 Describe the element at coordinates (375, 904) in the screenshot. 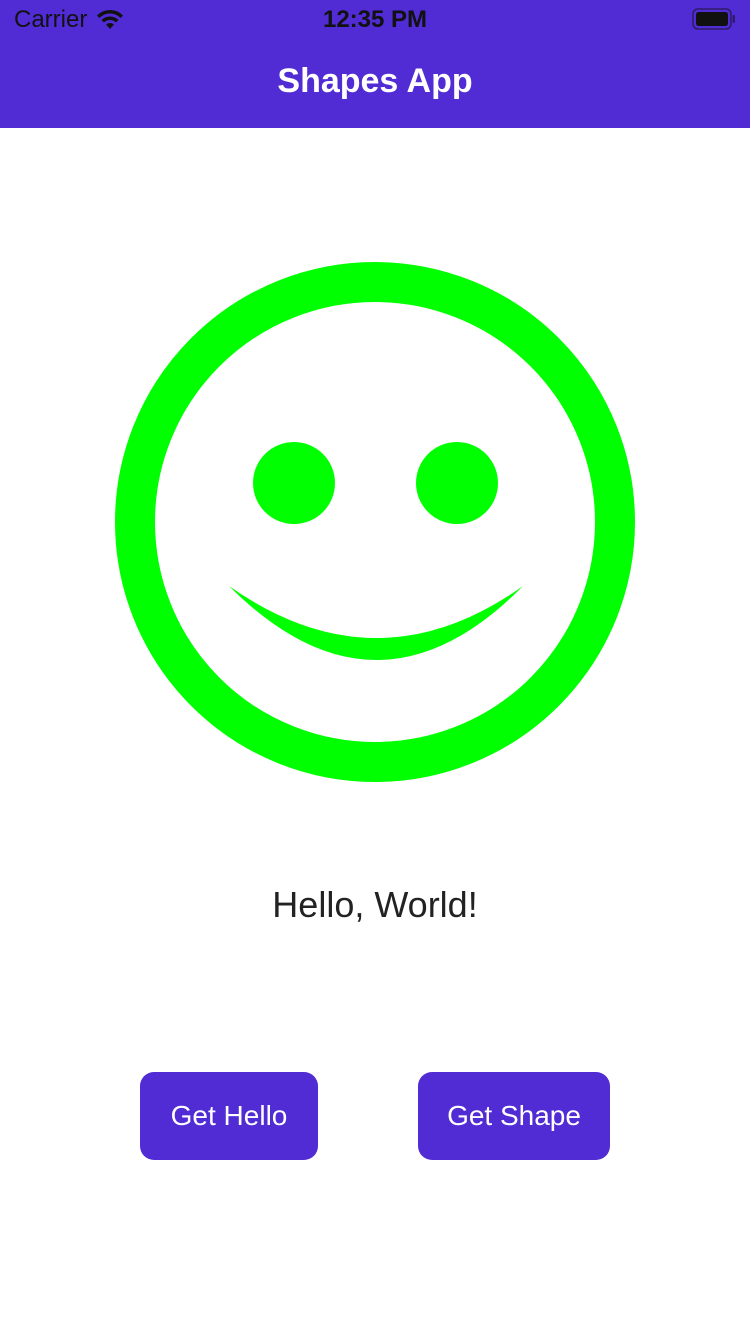

I see `greeting-label: Hello, World!` at that location.